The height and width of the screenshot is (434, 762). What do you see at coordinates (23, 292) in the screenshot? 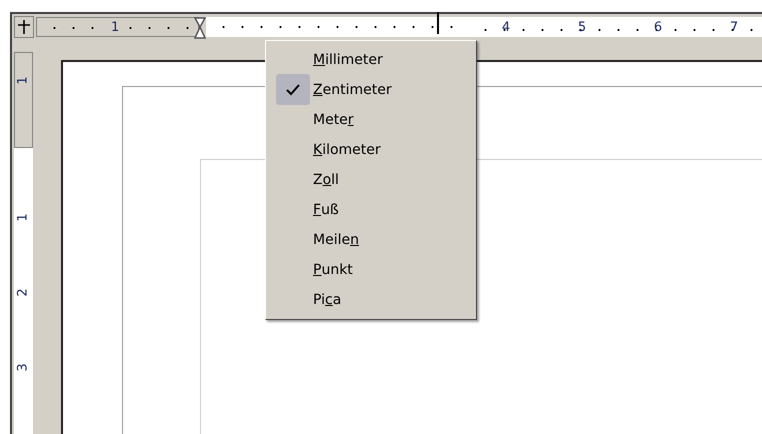
I see `ruler-number: 2` at bounding box center [23, 292].